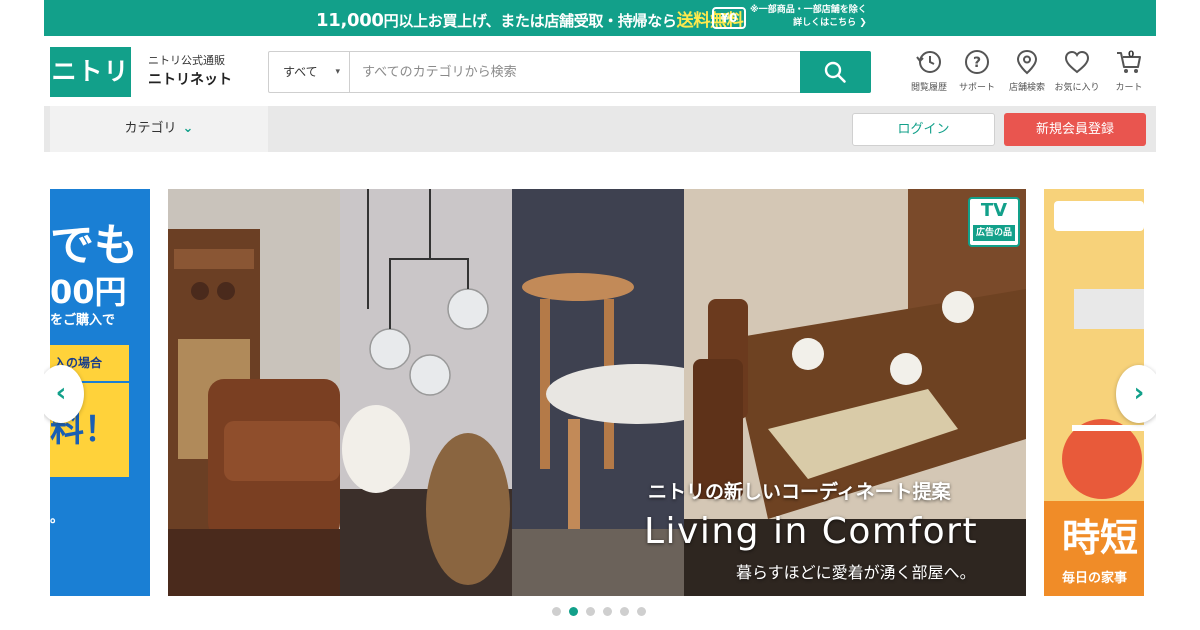  I want to click on chevron-left-icon: ‹, so click(61, 393).